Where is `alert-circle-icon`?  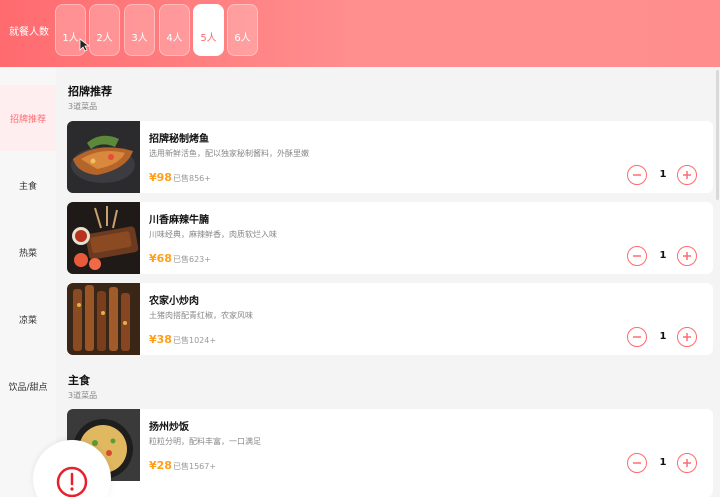 alert-circle-icon is located at coordinates (72, 481).